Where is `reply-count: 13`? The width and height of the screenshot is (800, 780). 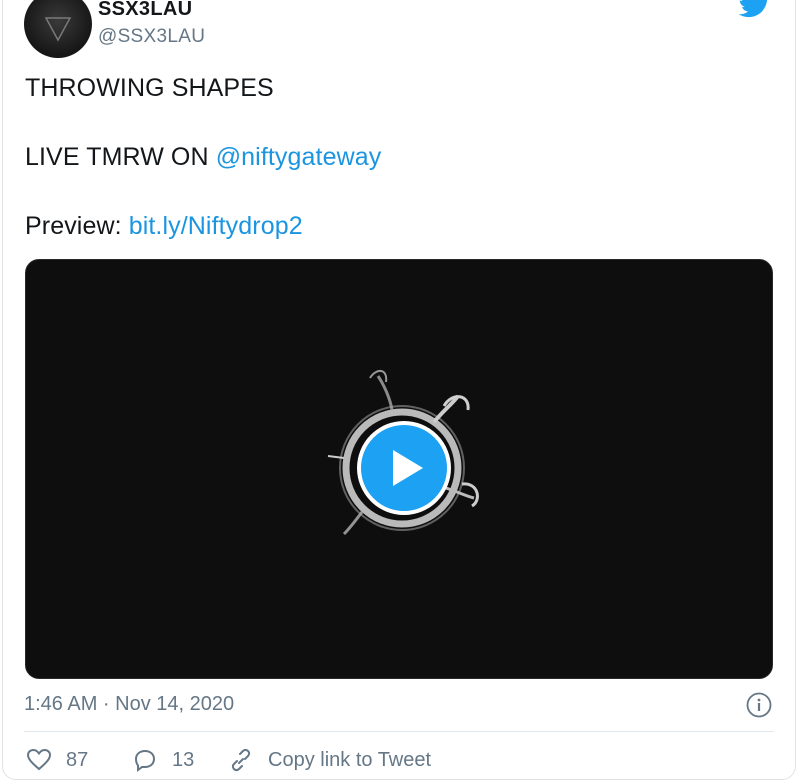 reply-count: 13 is located at coordinates (183, 759).